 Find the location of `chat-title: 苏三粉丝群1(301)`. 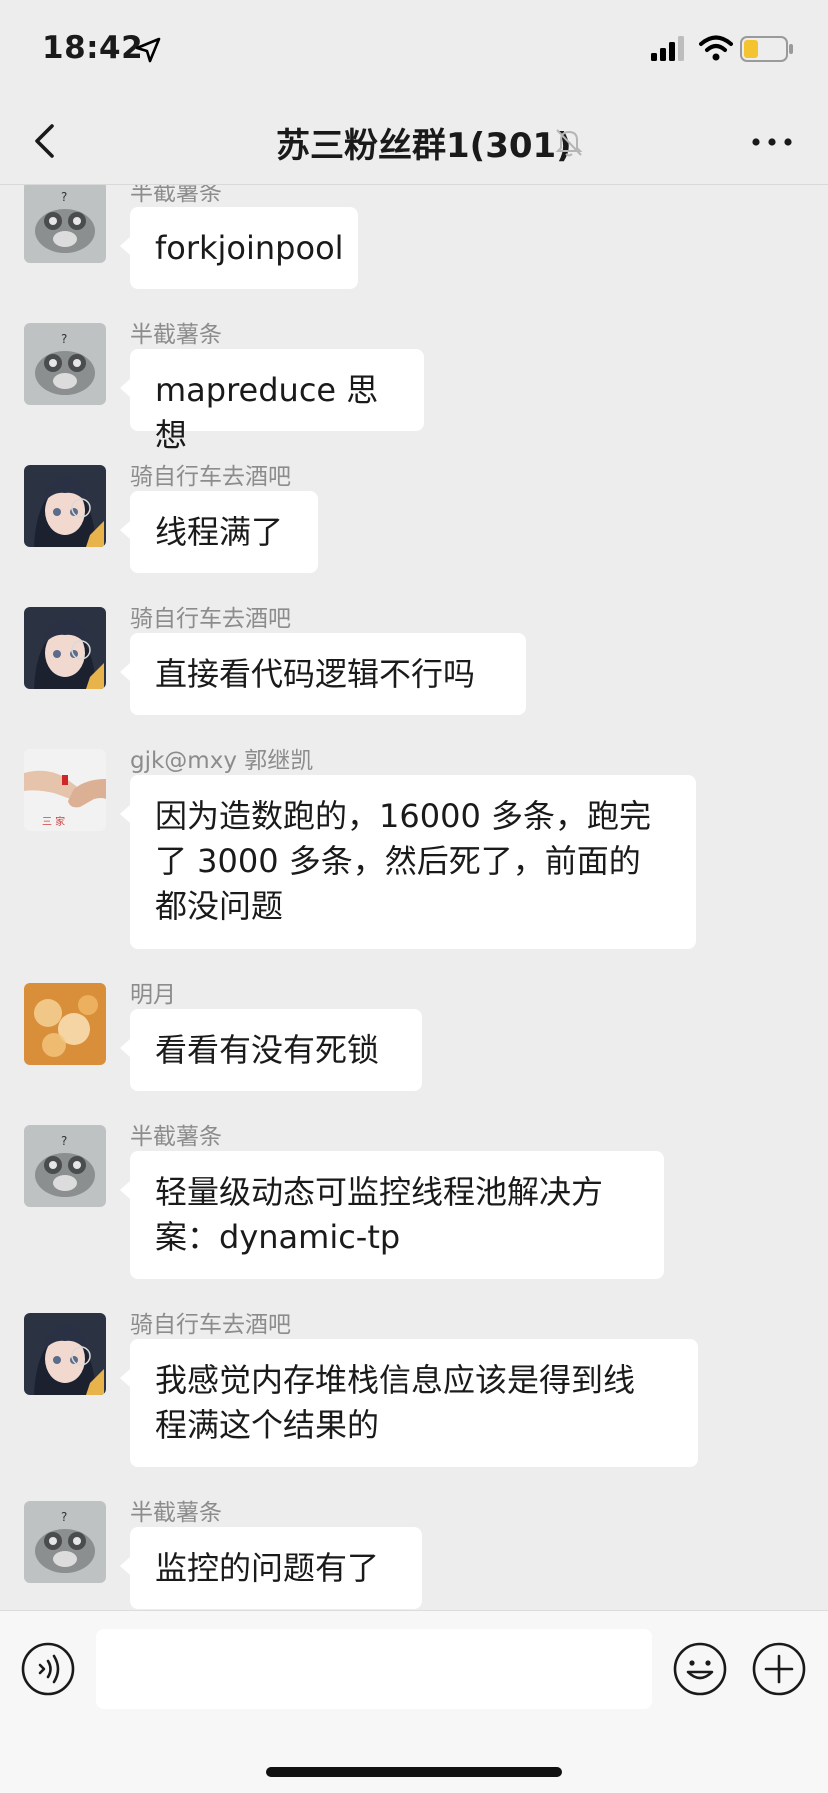

chat-title: 苏三粉丝群1(301) is located at coordinates (424, 146).